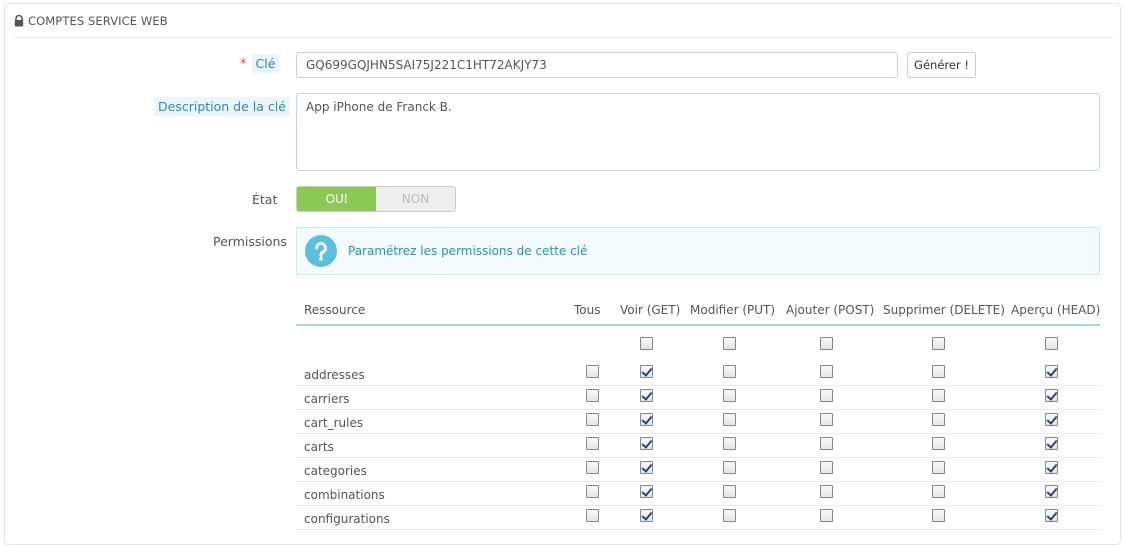 The height and width of the screenshot is (545, 1125). What do you see at coordinates (646, 343) in the screenshot?
I see `select-all-get-checkbox` at bounding box center [646, 343].